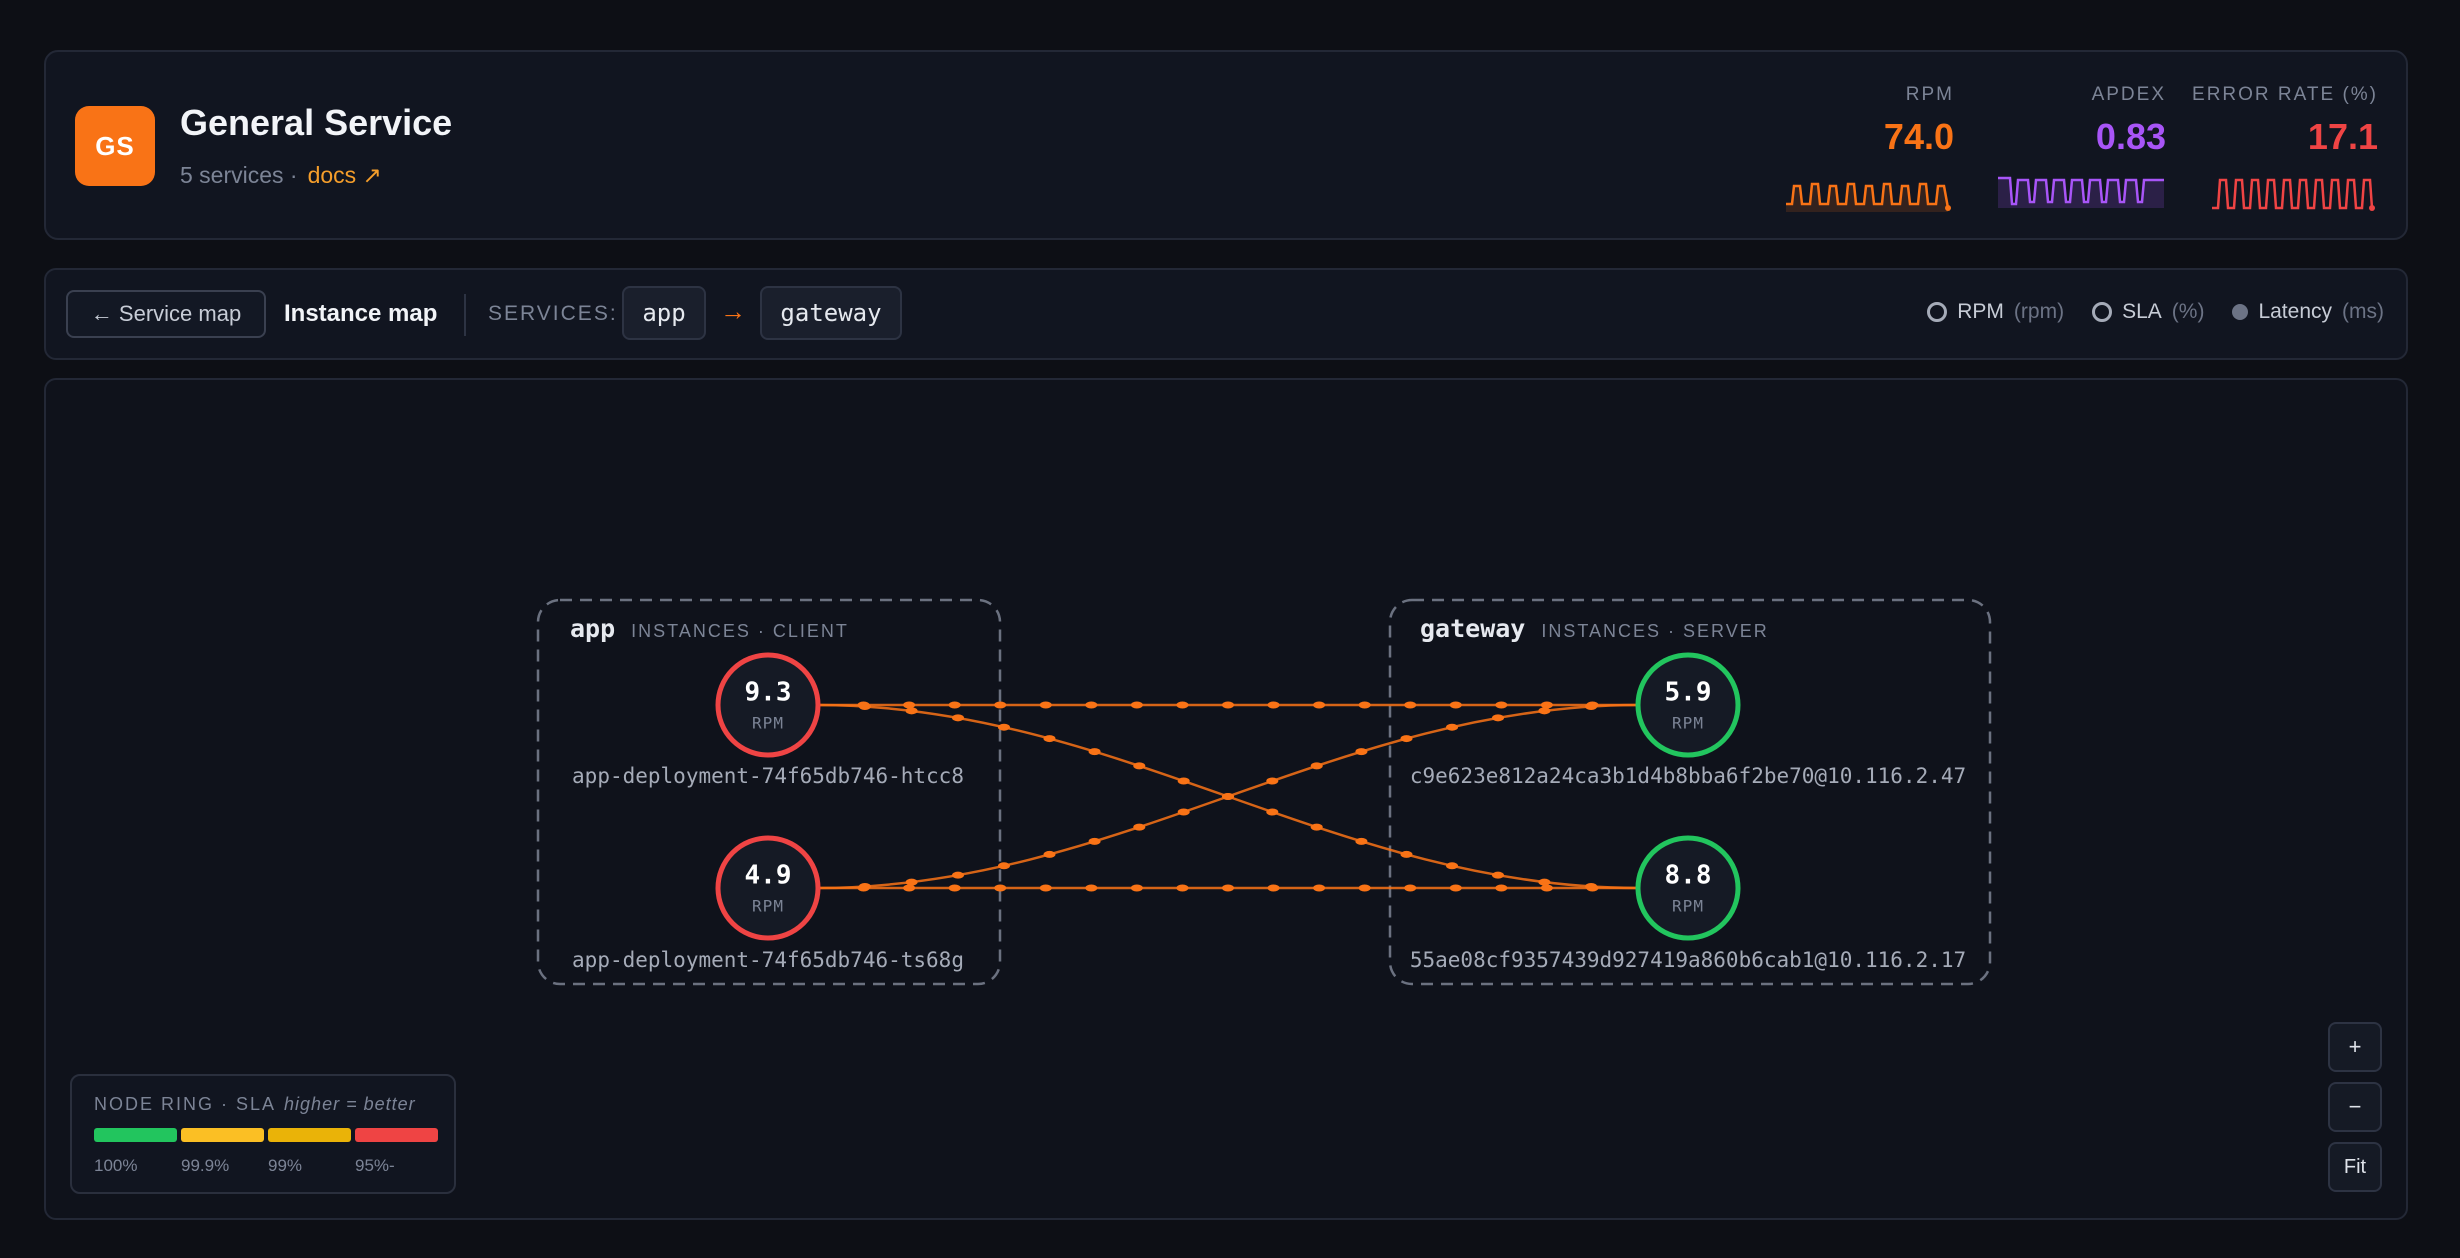  What do you see at coordinates (2355, 1107) in the screenshot?
I see `zoom-out-button: −` at bounding box center [2355, 1107].